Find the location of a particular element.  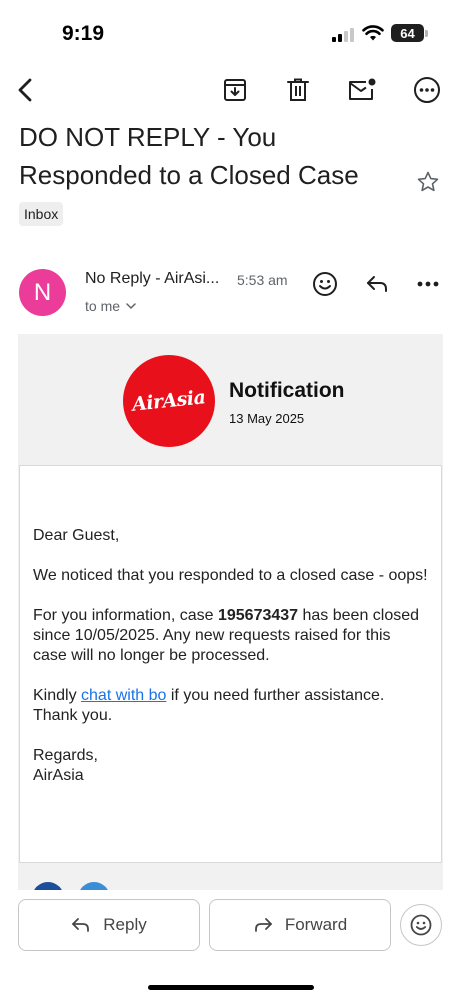

mark-unread-button is located at coordinates (362, 90).